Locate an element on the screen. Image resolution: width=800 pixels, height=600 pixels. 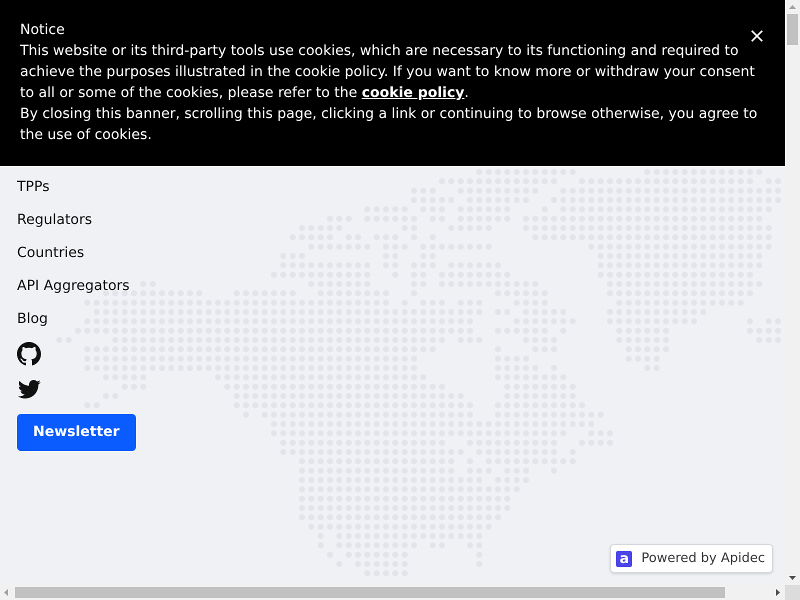
newsletter-button: Newsletter is located at coordinates (76, 432).